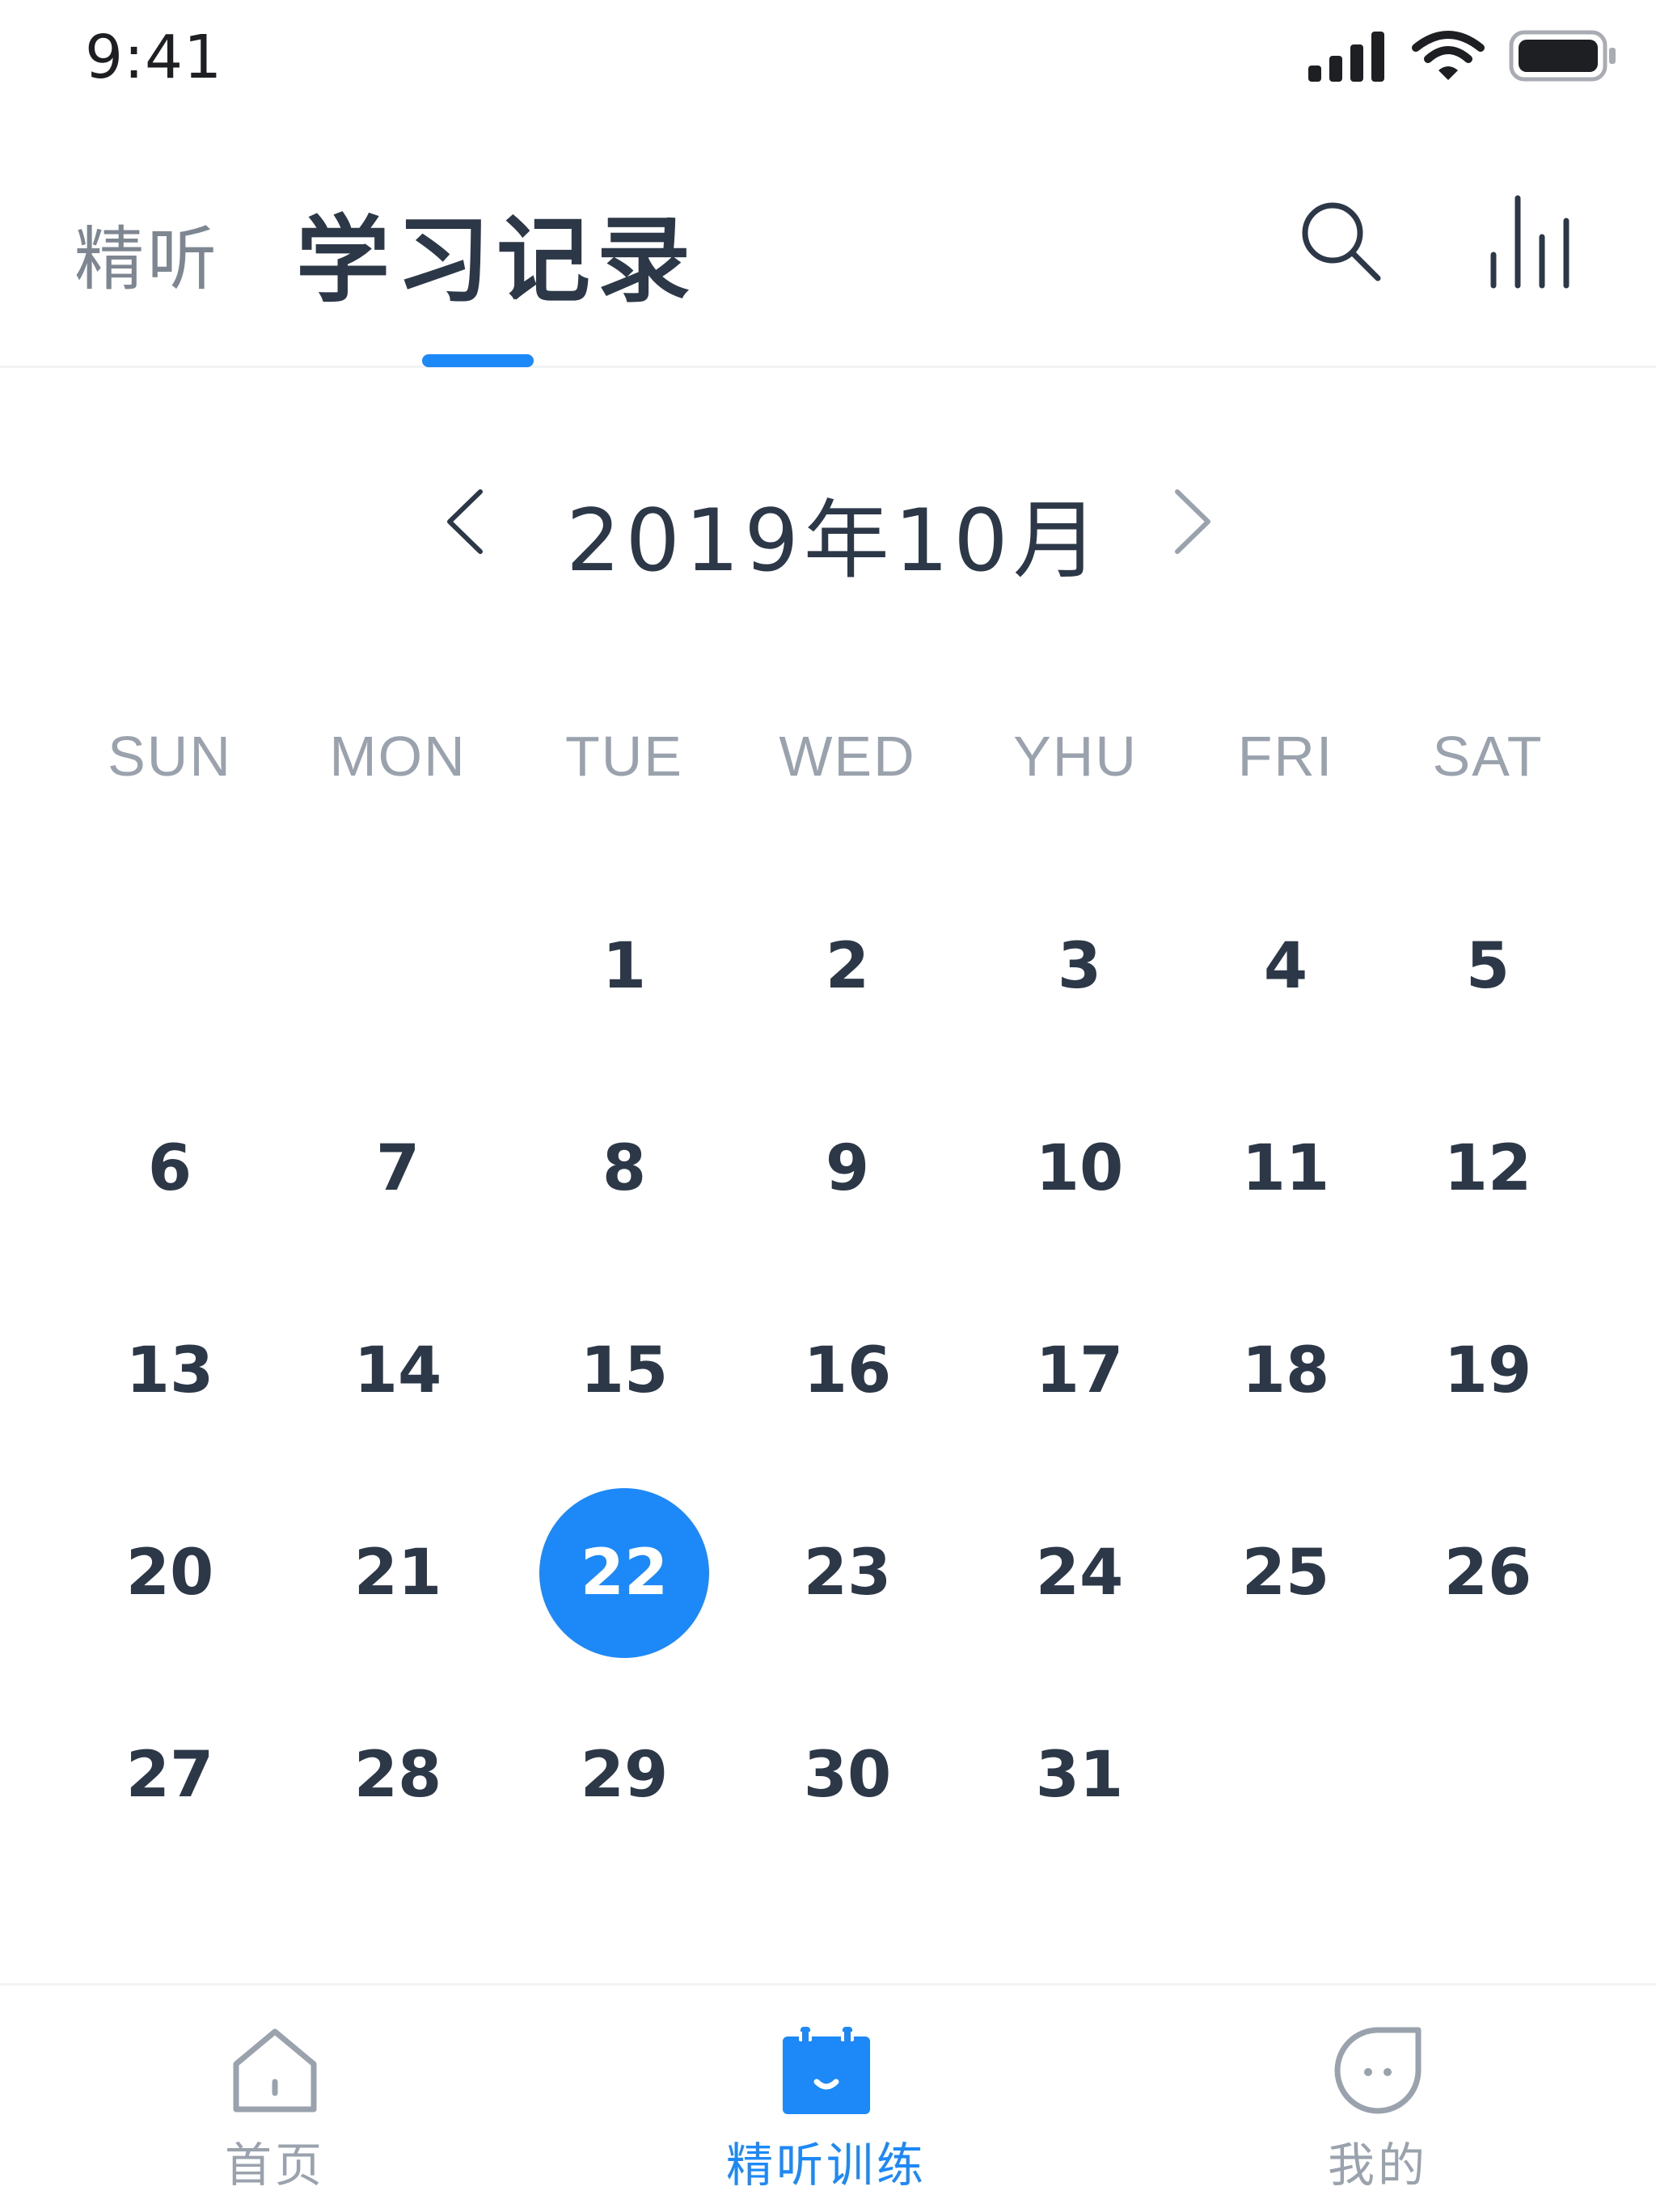  What do you see at coordinates (828, 56) in the screenshot?
I see `status-bar: 9:41` at bounding box center [828, 56].